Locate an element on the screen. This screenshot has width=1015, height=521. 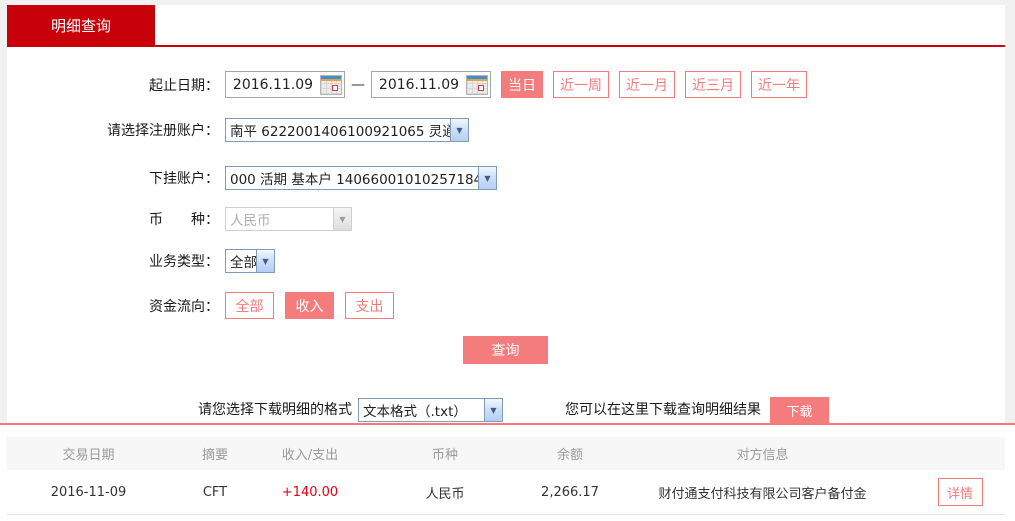
tab-underline is located at coordinates (506, 46).